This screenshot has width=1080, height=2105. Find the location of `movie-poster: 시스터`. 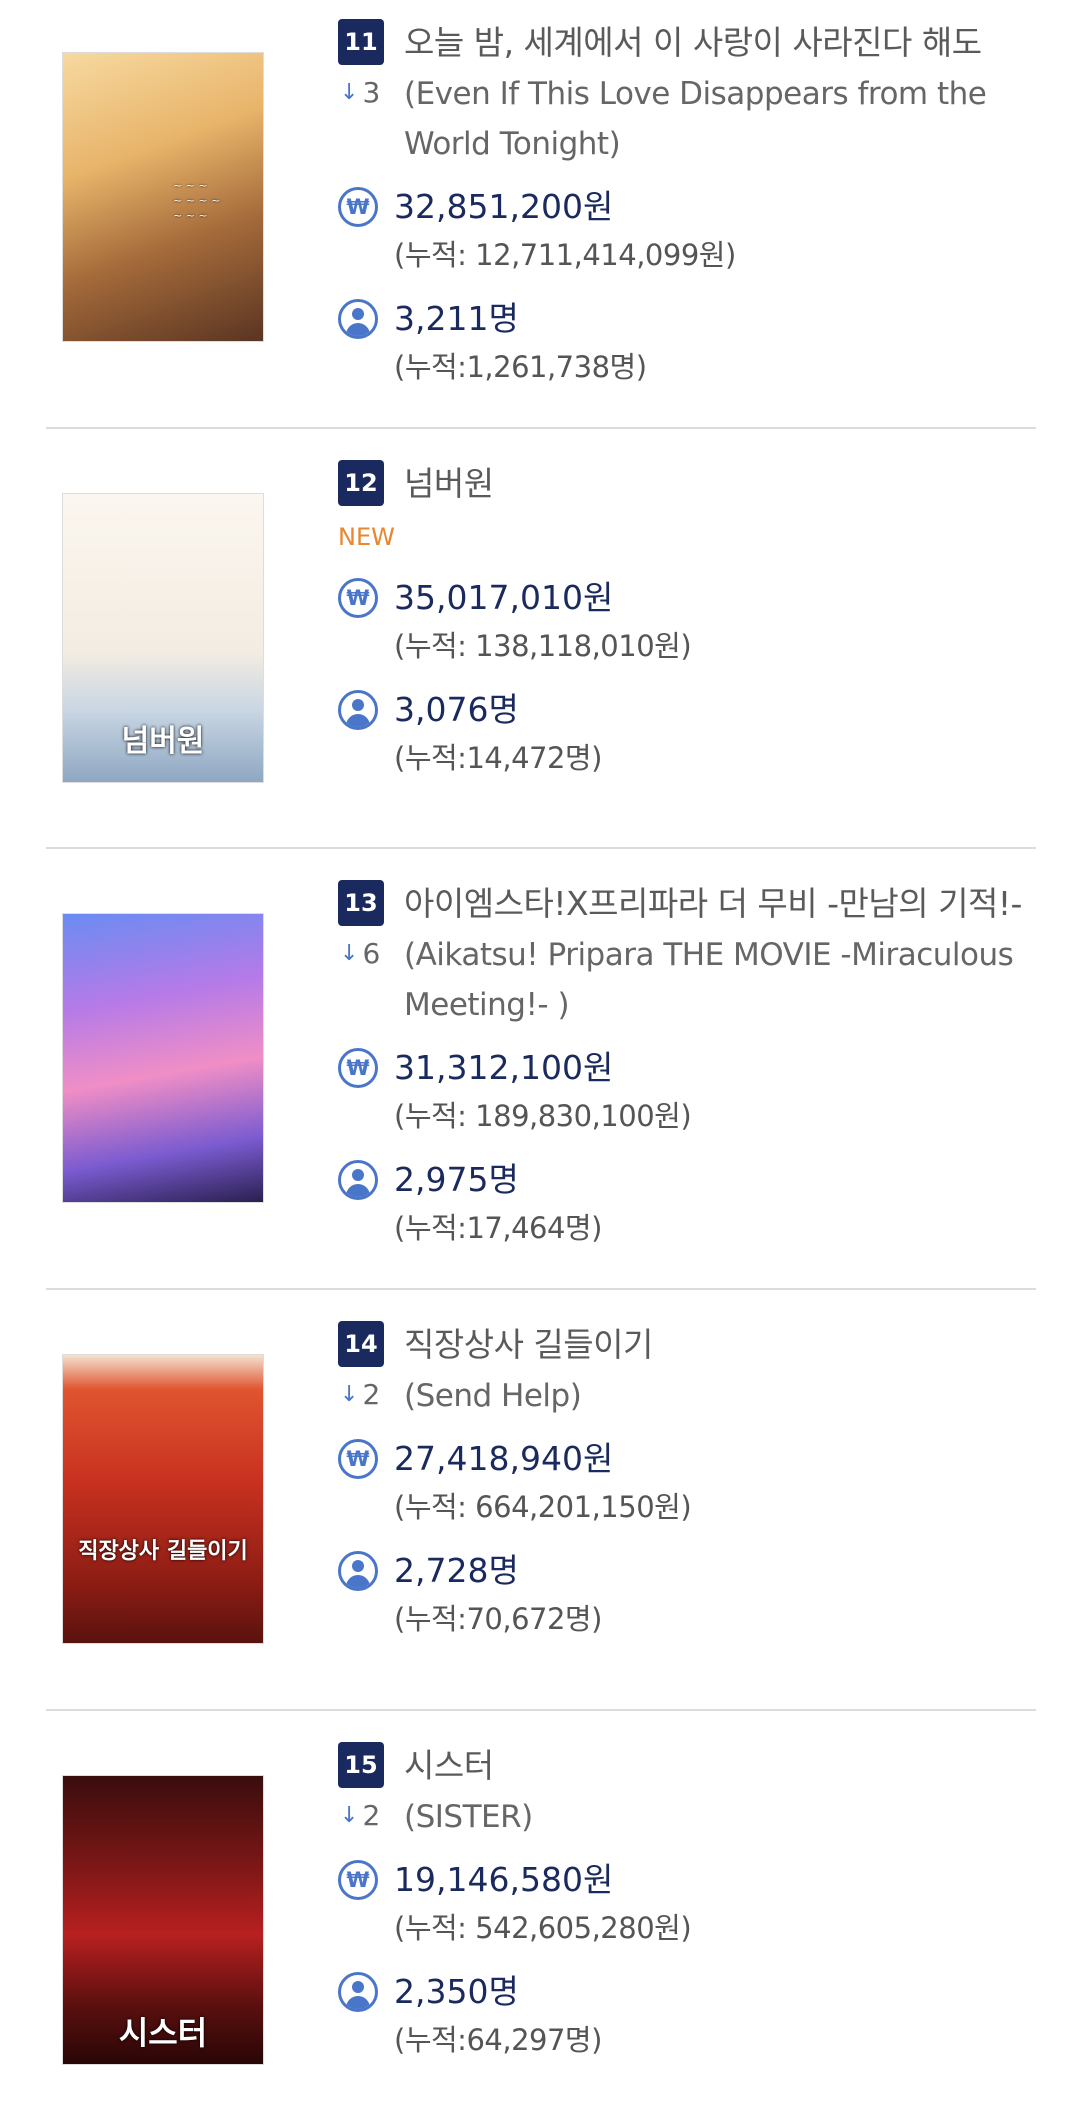

movie-poster: 시스터 is located at coordinates (163, 1920).